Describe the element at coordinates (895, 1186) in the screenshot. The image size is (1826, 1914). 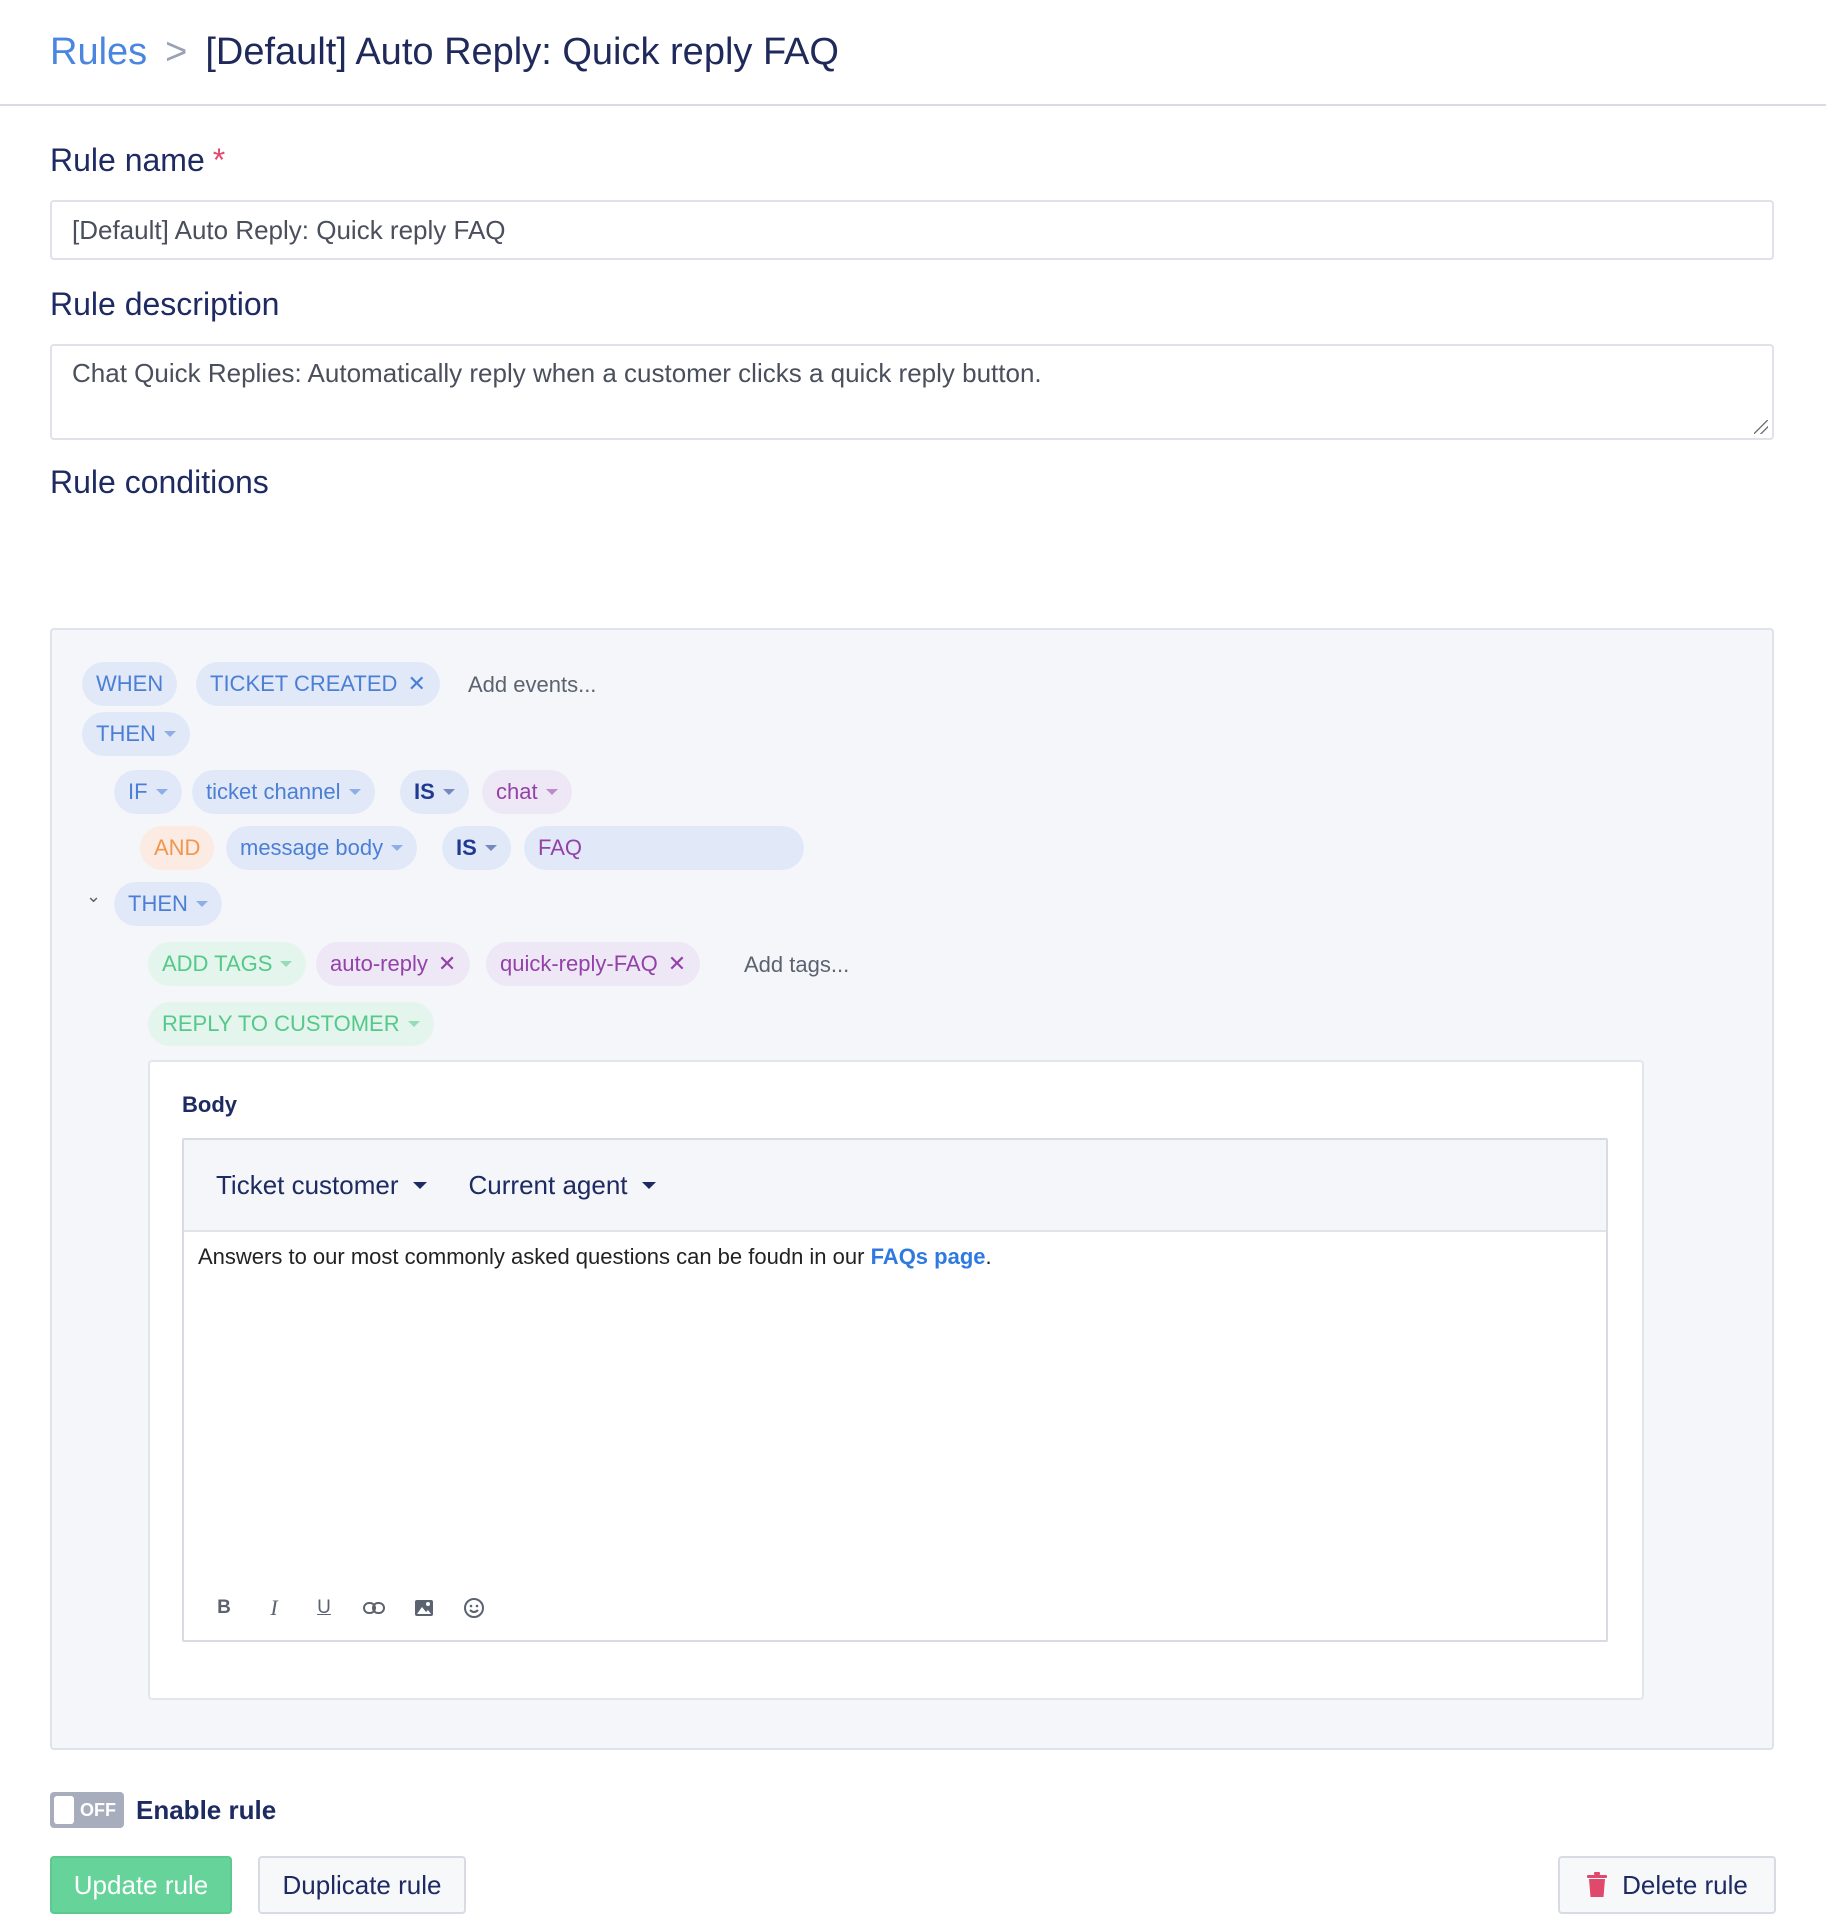
I see `editor-variables-toolbar: Ticket customer Current agent` at that location.